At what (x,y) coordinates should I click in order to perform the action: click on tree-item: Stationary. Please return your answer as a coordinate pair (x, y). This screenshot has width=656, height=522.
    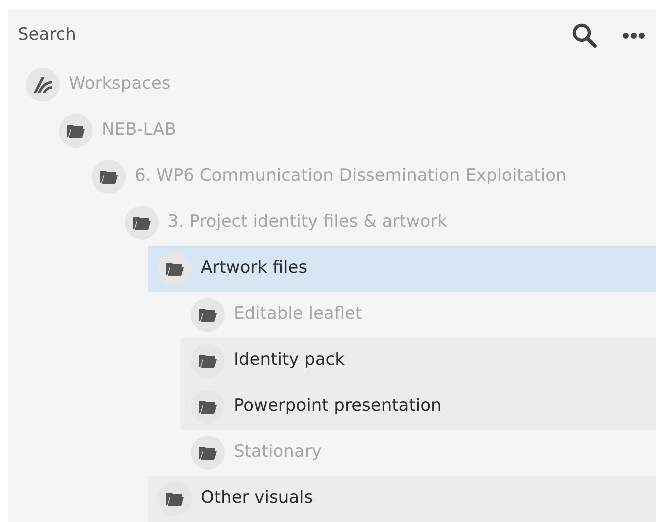
    Looking at the image, I should click on (418, 453).